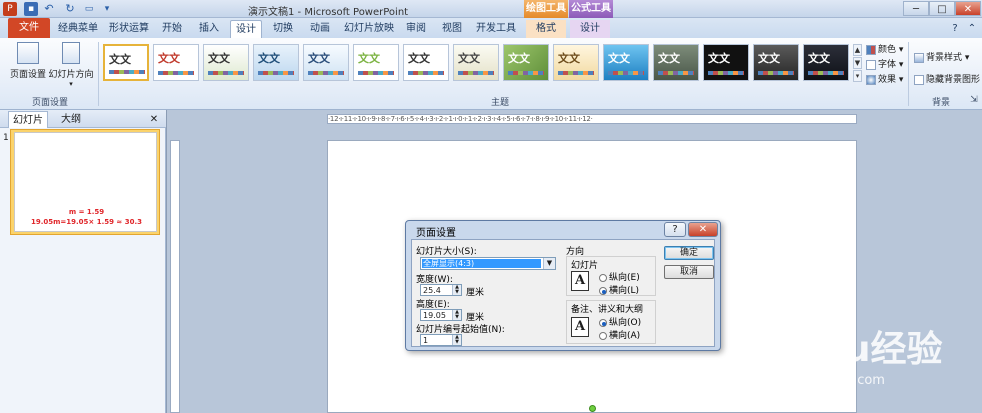 The width and height of the screenshot is (982, 413). I want to click on tab-slides: 幻灯片, so click(28, 119).